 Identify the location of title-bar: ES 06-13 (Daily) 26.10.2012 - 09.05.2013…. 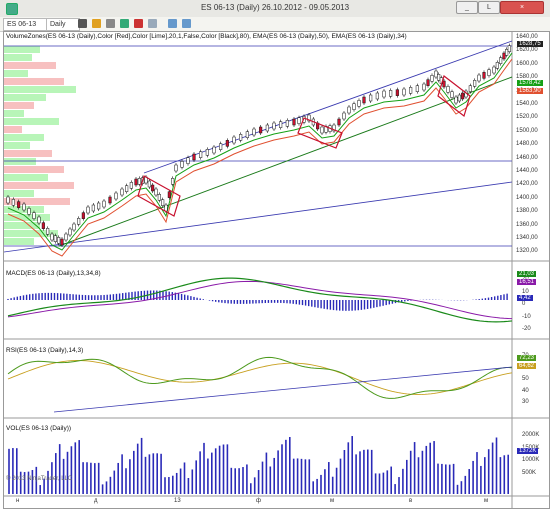
(275, 9).